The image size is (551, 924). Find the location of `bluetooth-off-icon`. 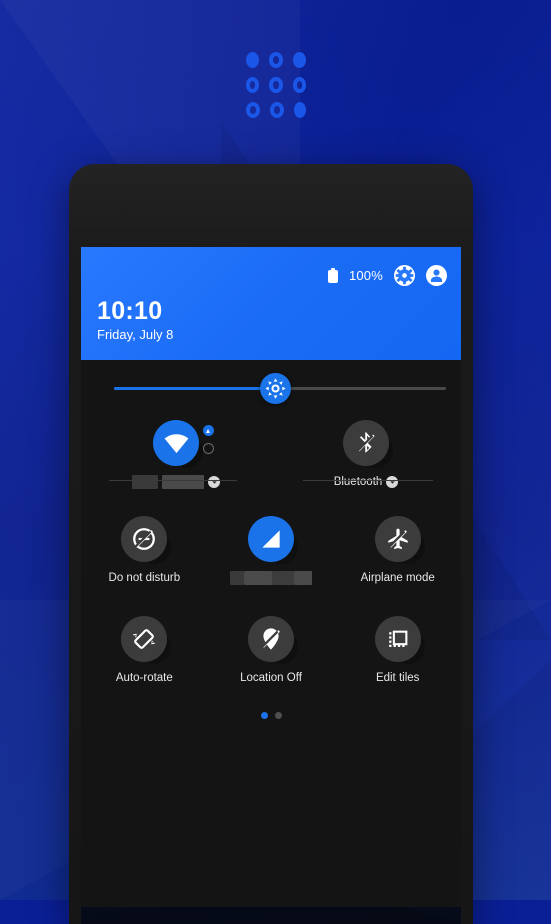

bluetooth-off-icon is located at coordinates (366, 443).